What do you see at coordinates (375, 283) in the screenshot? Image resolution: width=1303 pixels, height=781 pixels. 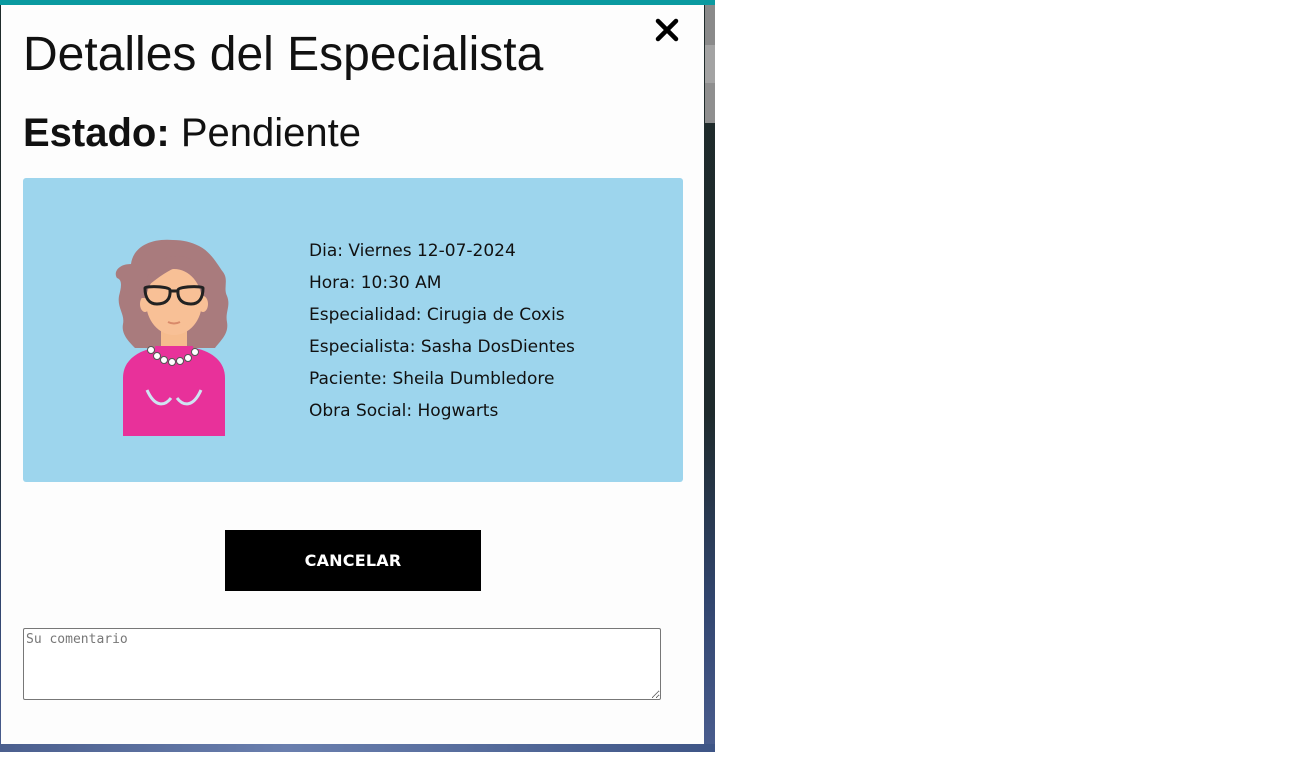 I see `detail-hora: Hora: 10:30 AM` at bounding box center [375, 283].